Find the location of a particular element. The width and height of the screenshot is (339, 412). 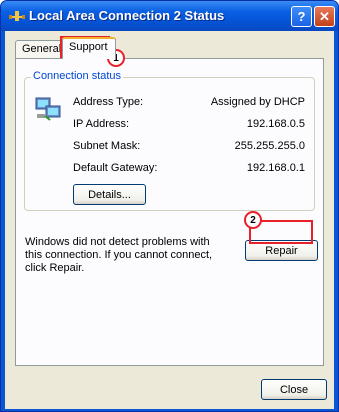

window-close-button: ✕ is located at coordinates (324, 16).